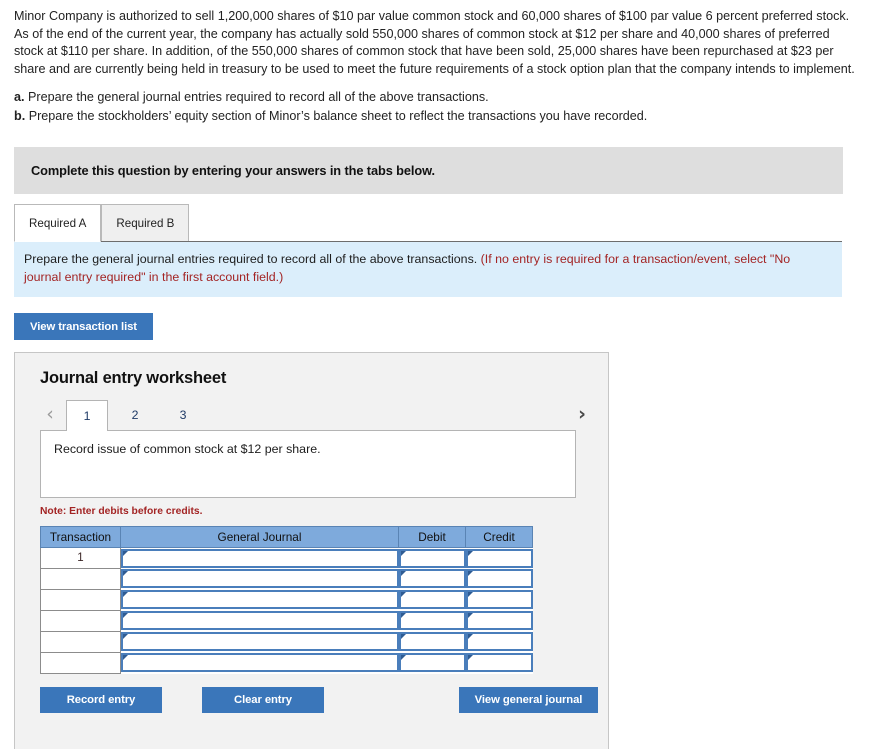  Describe the element at coordinates (121, 512) in the screenshot. I see `debits-before-credits-note: Note: Enter debits before credits.` at that location.